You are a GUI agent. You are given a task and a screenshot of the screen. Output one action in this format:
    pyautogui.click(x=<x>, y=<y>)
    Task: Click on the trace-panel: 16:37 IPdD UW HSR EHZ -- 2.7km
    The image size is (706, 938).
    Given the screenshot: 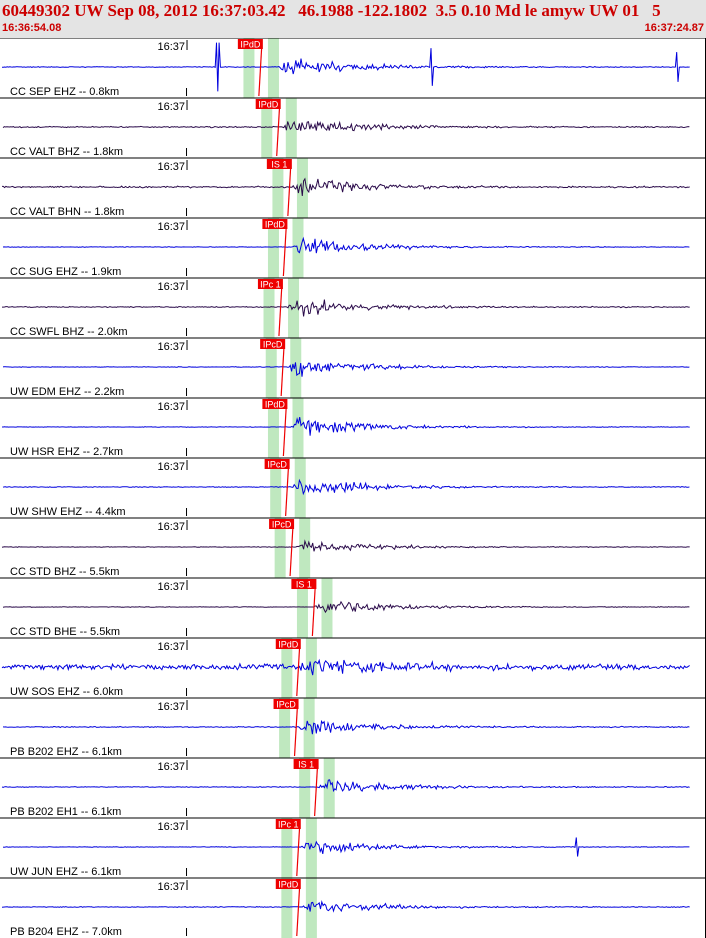 What is the action you would take?
    pyautogui.click(x=353, y=427)
    